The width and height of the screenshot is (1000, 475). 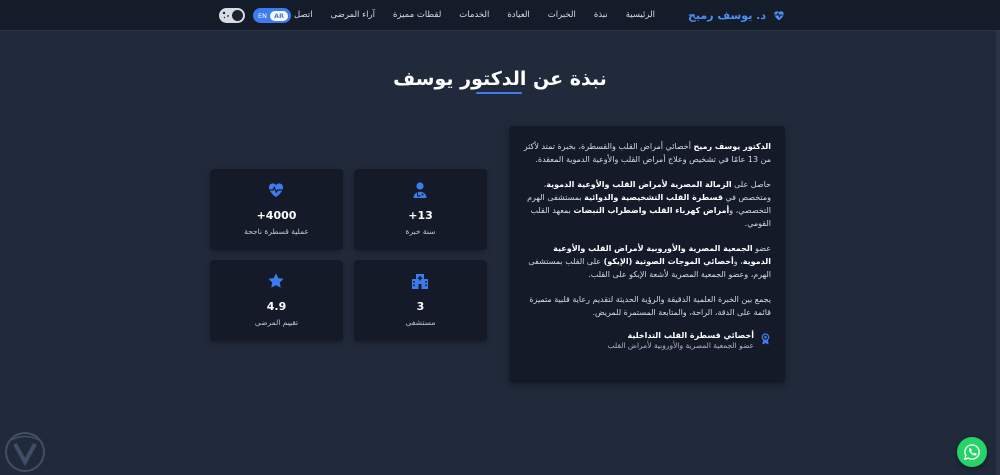 What do you see at coordinates (276, 190) in the screenshot?
I see `heartbeat-icon` at bounding box center [276, 190].